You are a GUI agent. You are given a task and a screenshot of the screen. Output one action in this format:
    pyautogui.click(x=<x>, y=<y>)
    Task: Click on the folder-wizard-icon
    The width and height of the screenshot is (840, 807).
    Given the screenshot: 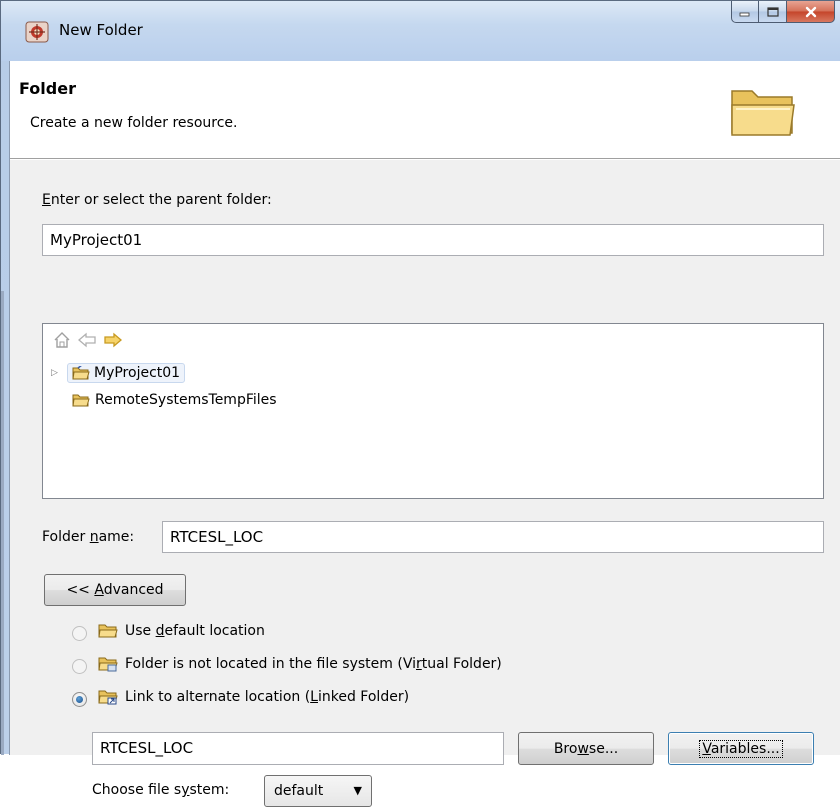 What is the action you would take?
    pyautogui.click(x=763, y=113)
    